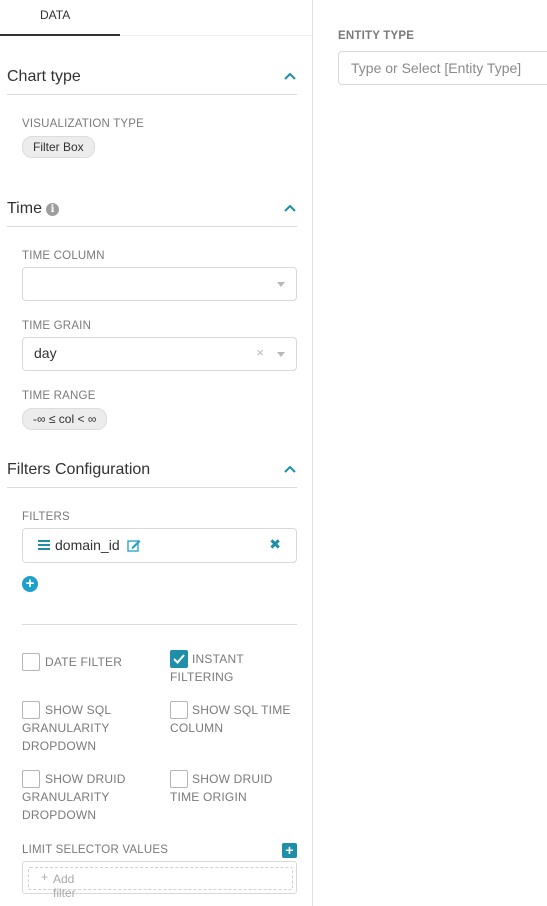  Describe the element at coordinates (30, 584) in the screenshot. I see `add-circle-icon: +` at that location.